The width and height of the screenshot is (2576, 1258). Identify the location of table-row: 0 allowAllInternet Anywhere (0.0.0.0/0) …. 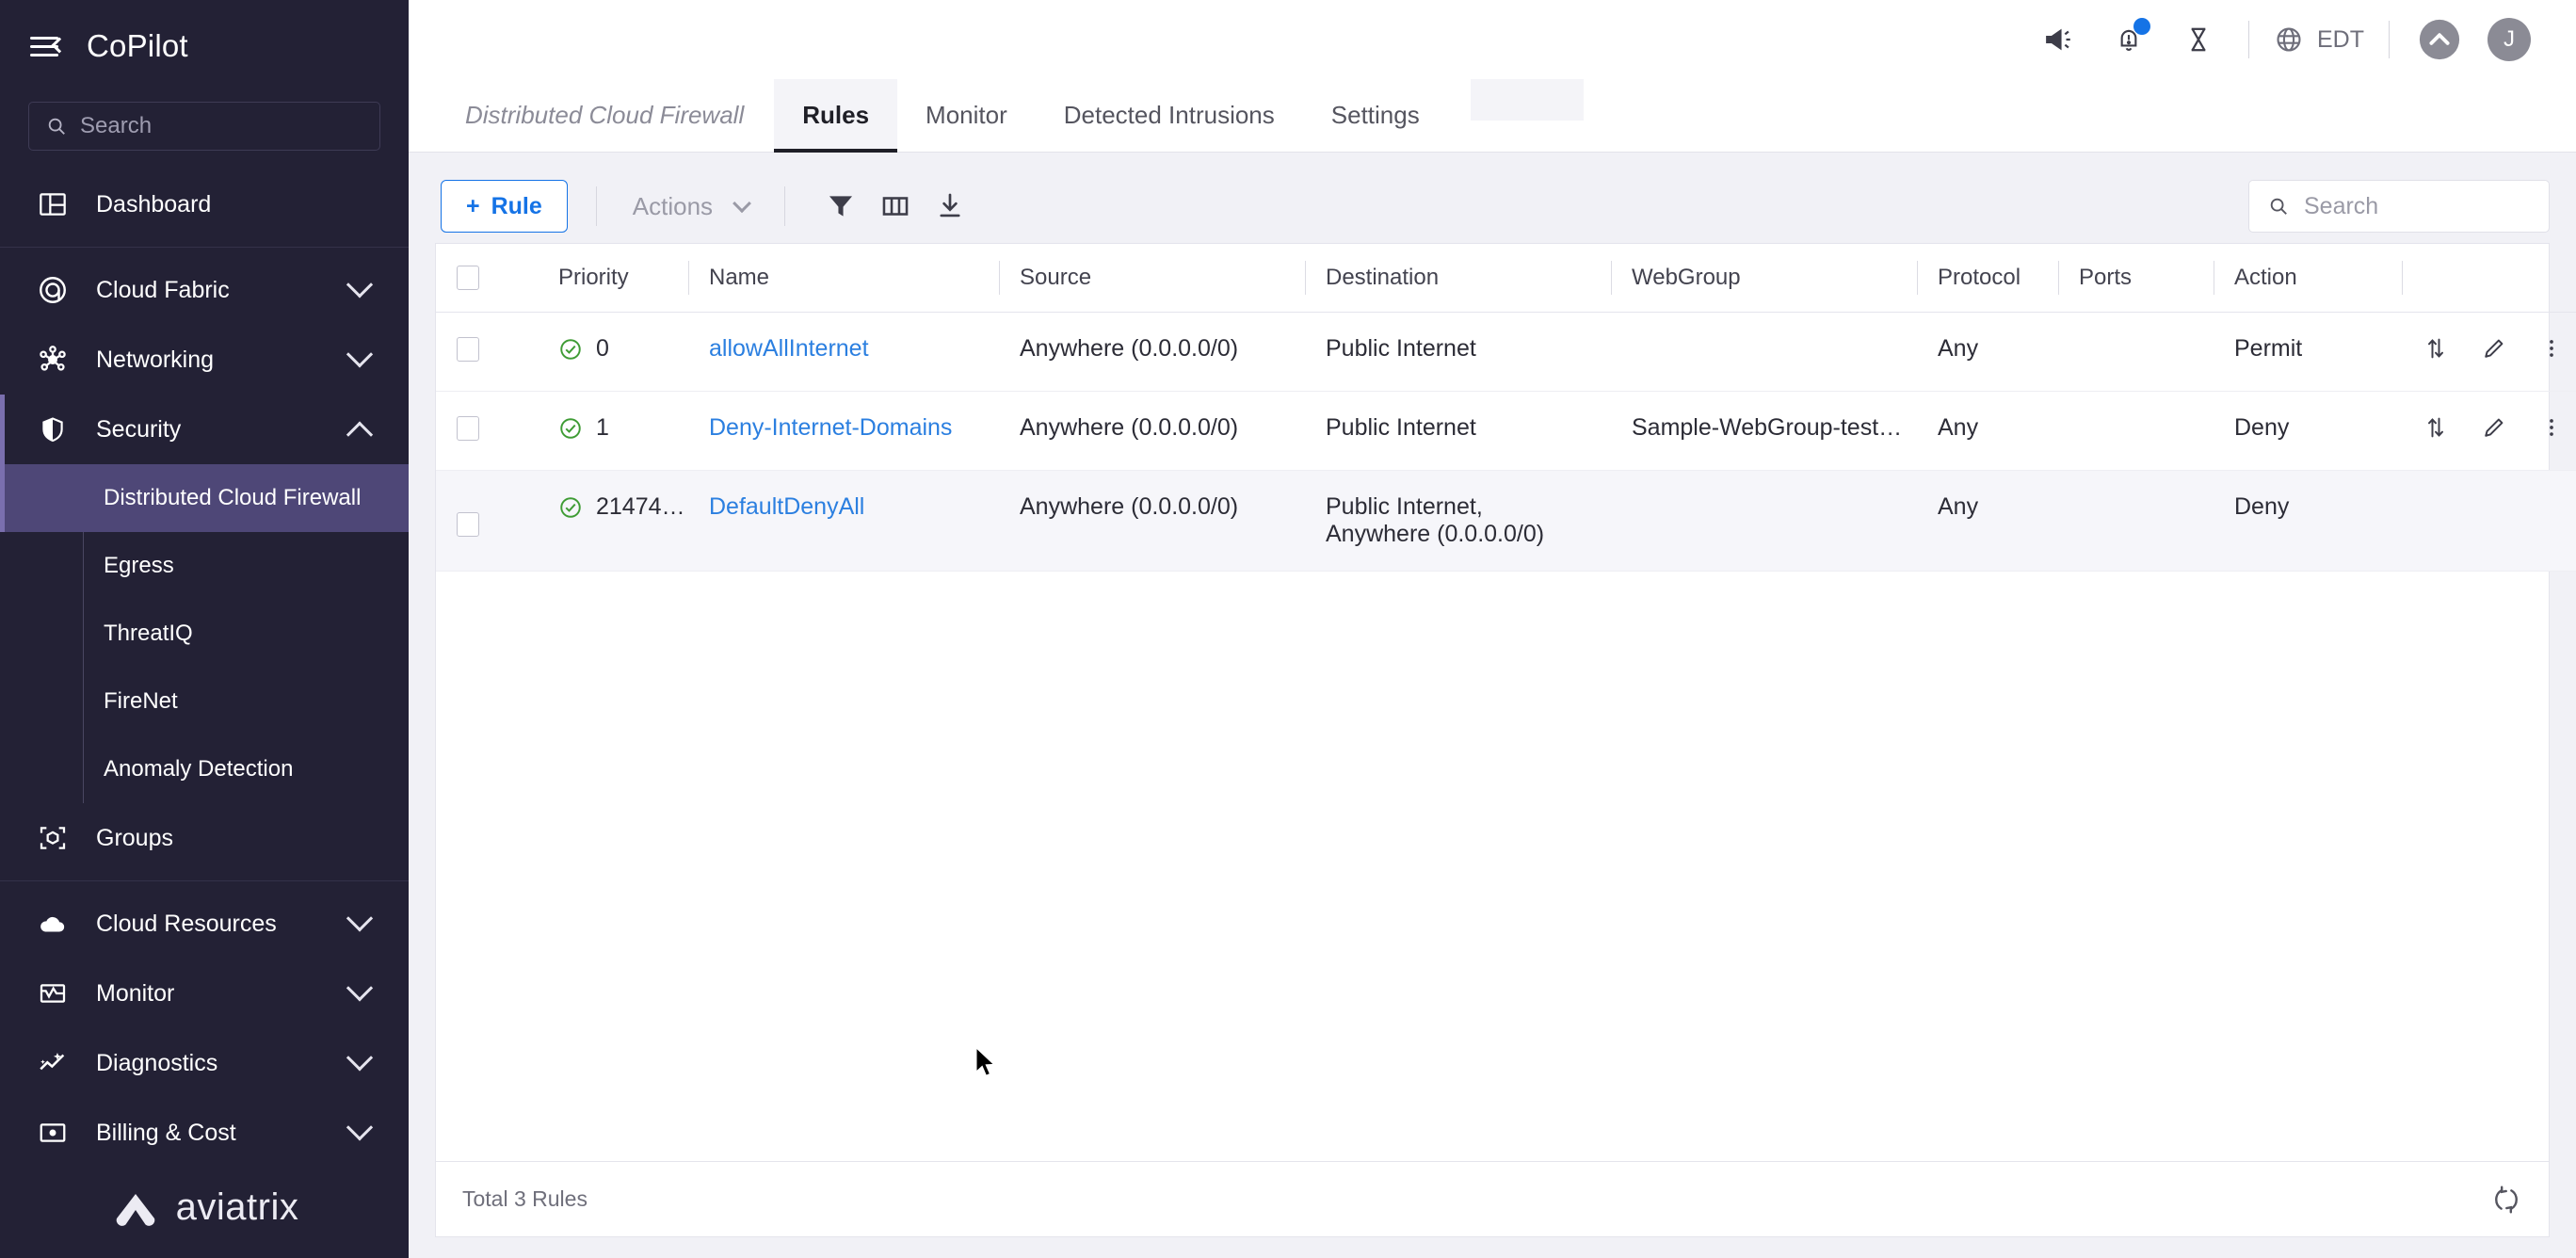
(1506, 352).